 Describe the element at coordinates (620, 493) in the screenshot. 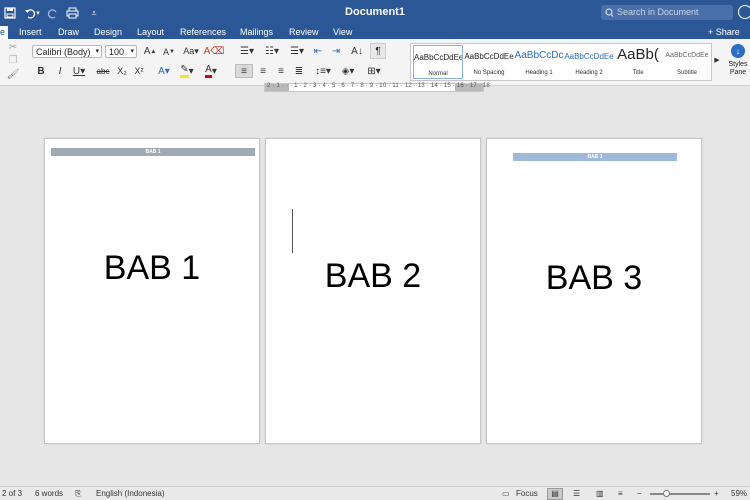

I see `draft-view-icon: ≡` at that location.